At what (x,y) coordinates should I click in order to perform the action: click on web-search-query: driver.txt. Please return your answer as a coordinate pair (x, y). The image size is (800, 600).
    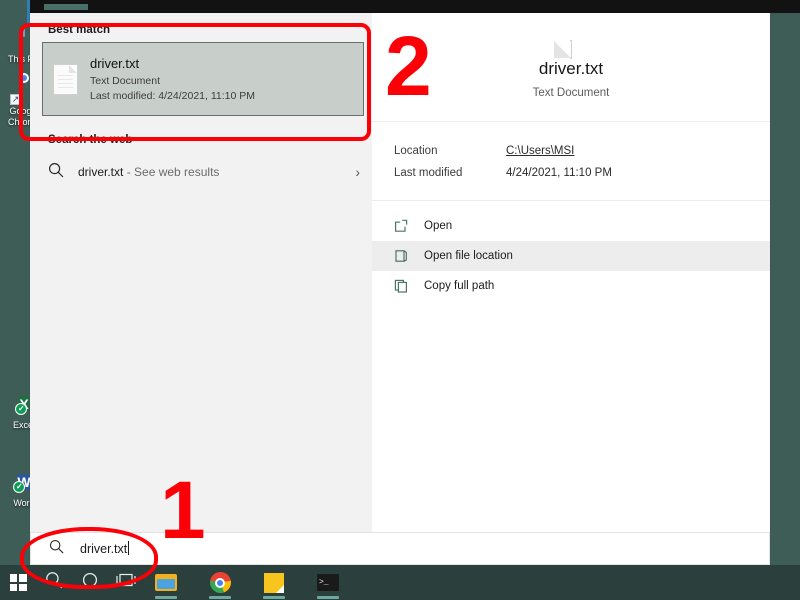
    Looking at the image, I should click on (101, 172).